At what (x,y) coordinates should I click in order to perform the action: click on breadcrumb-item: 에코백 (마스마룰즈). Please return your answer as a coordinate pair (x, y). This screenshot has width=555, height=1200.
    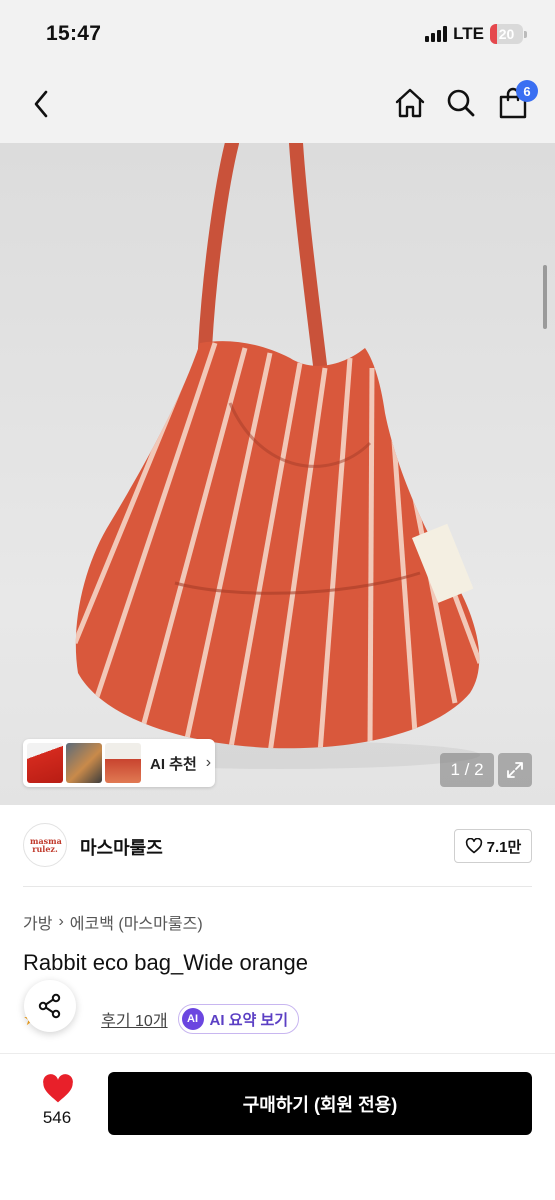
    Looking at the image, I should click on (136, 922).